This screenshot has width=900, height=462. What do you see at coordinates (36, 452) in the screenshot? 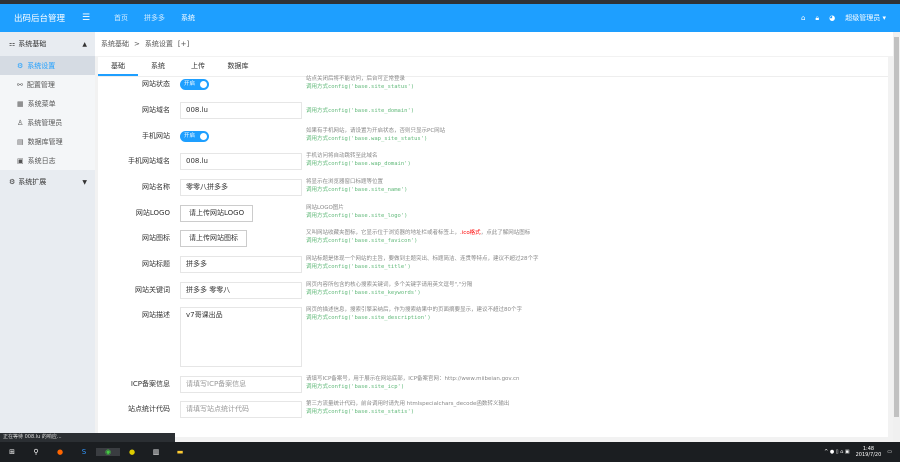
I see `search-icon: ⚲` at bounding box center [36, 452].